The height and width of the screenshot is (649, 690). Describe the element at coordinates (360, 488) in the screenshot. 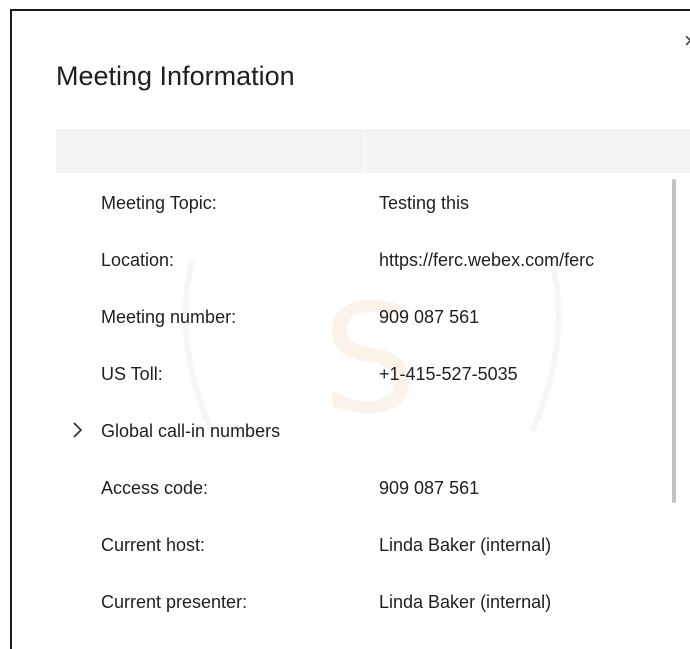

I see `table-row: Access code: 909 087 561` at that location.